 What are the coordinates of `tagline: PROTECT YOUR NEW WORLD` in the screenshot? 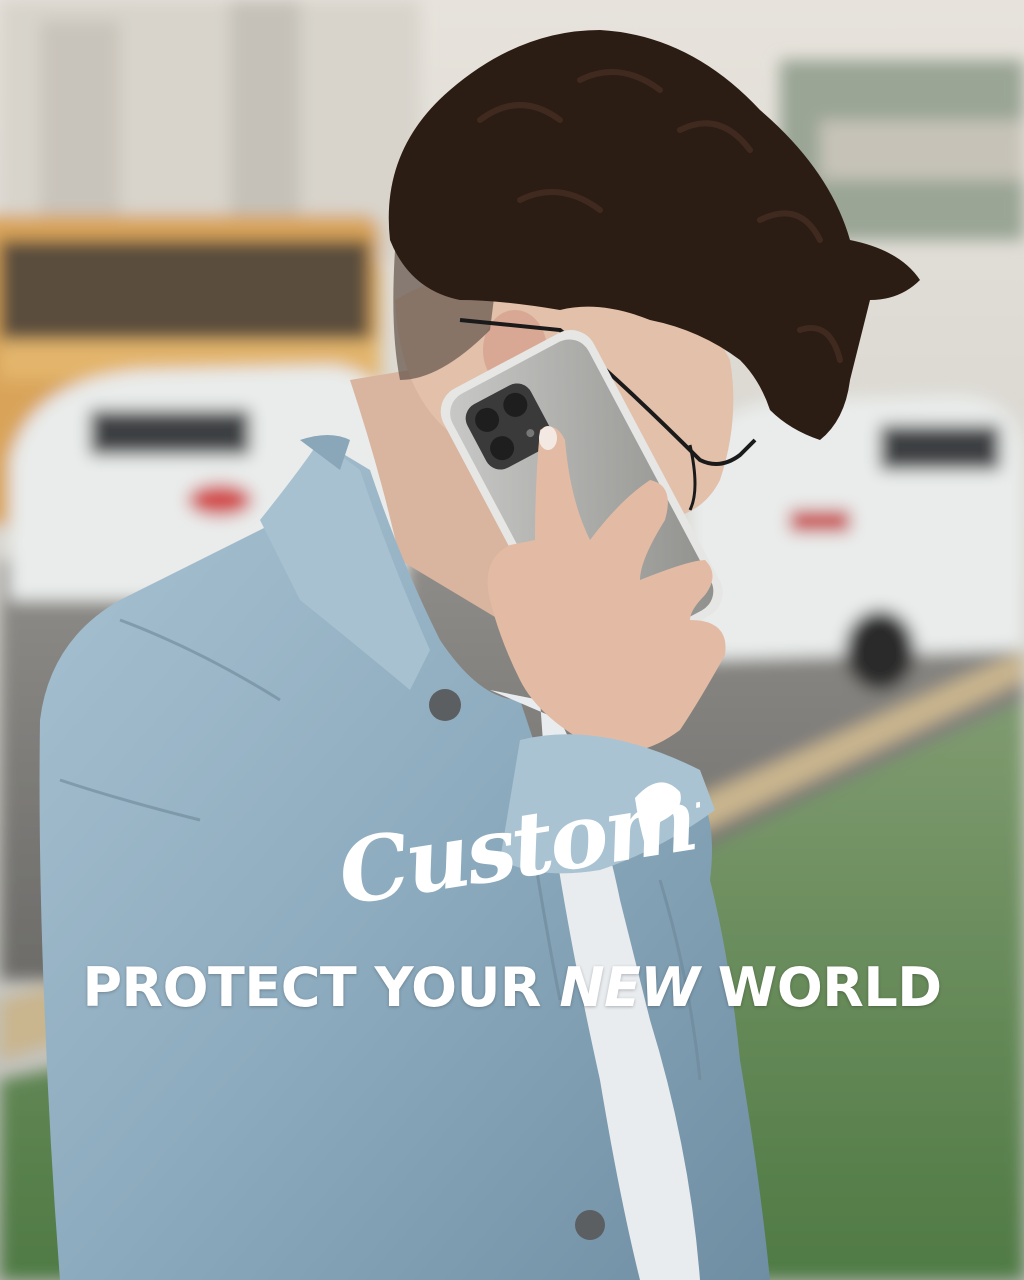 It's located at (512, 987).